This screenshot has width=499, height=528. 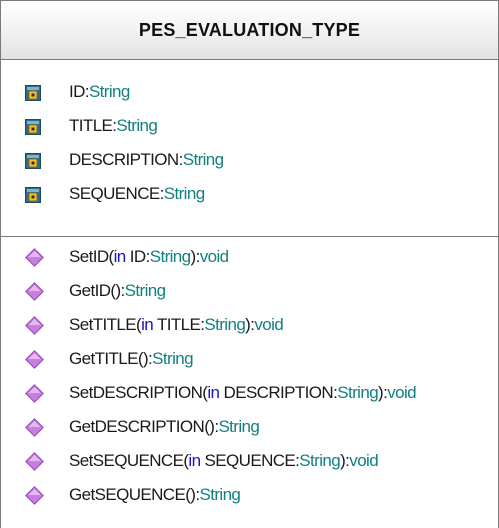 What do you see at coordinates (103, 324) in the screenshot?
I see `operation-name: SetTITLE` at bounding box center [103, 324].